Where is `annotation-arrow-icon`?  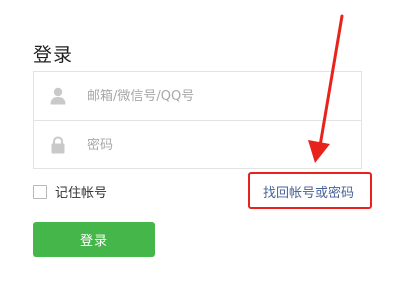 annotation-arrow-icon is located at coordinates (326, 88).